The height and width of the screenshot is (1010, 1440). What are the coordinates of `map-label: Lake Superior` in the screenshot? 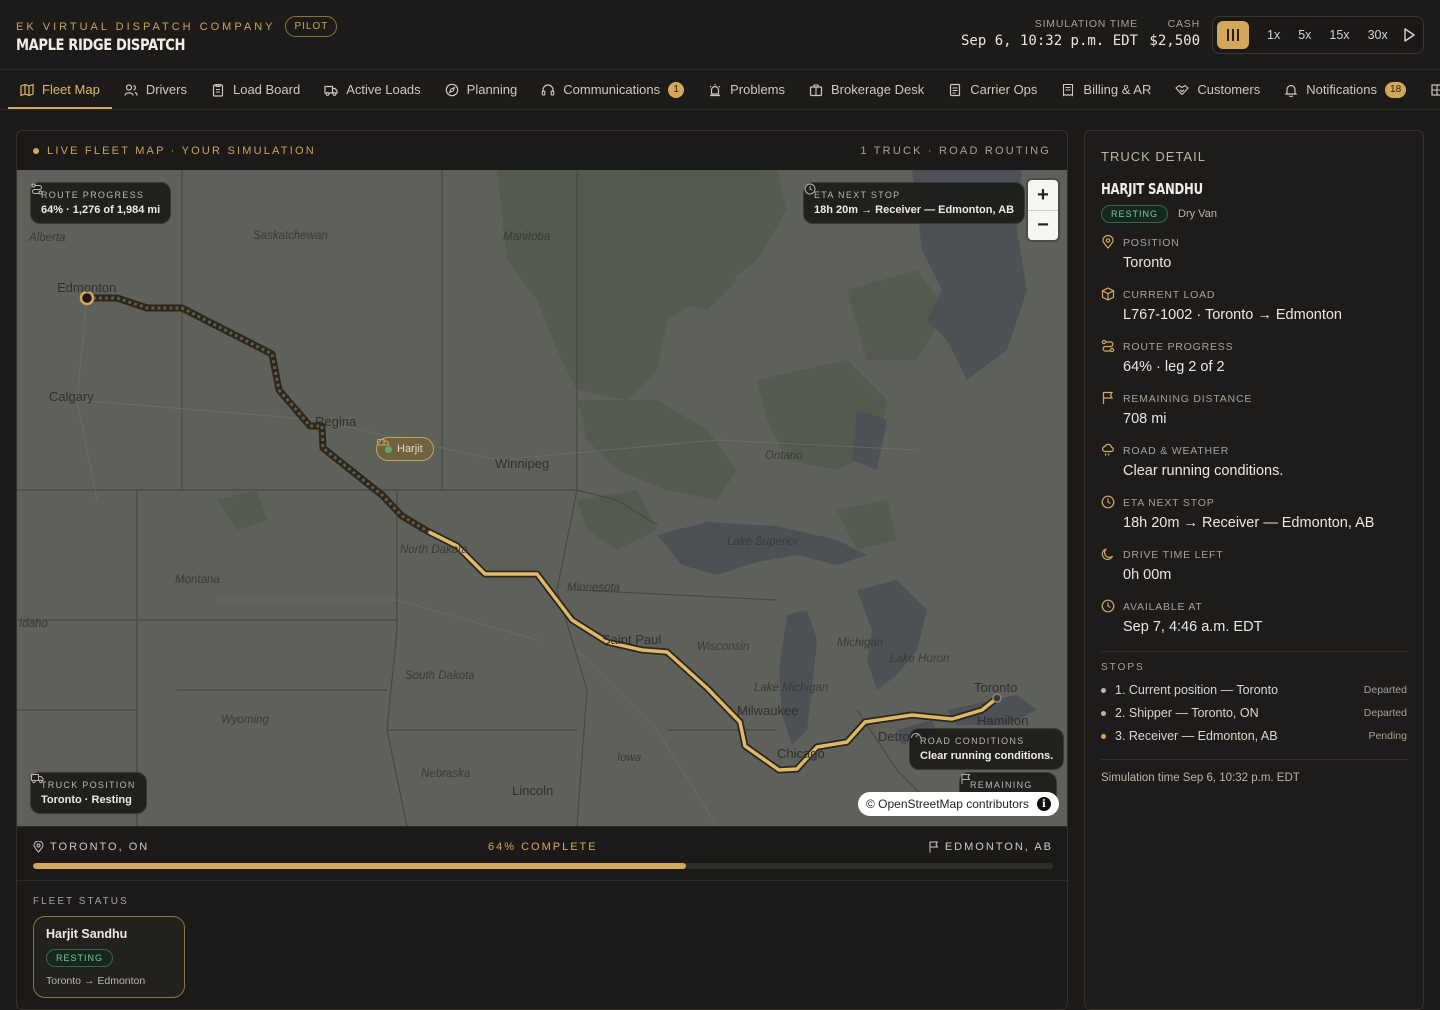 It's located at (763, 542).